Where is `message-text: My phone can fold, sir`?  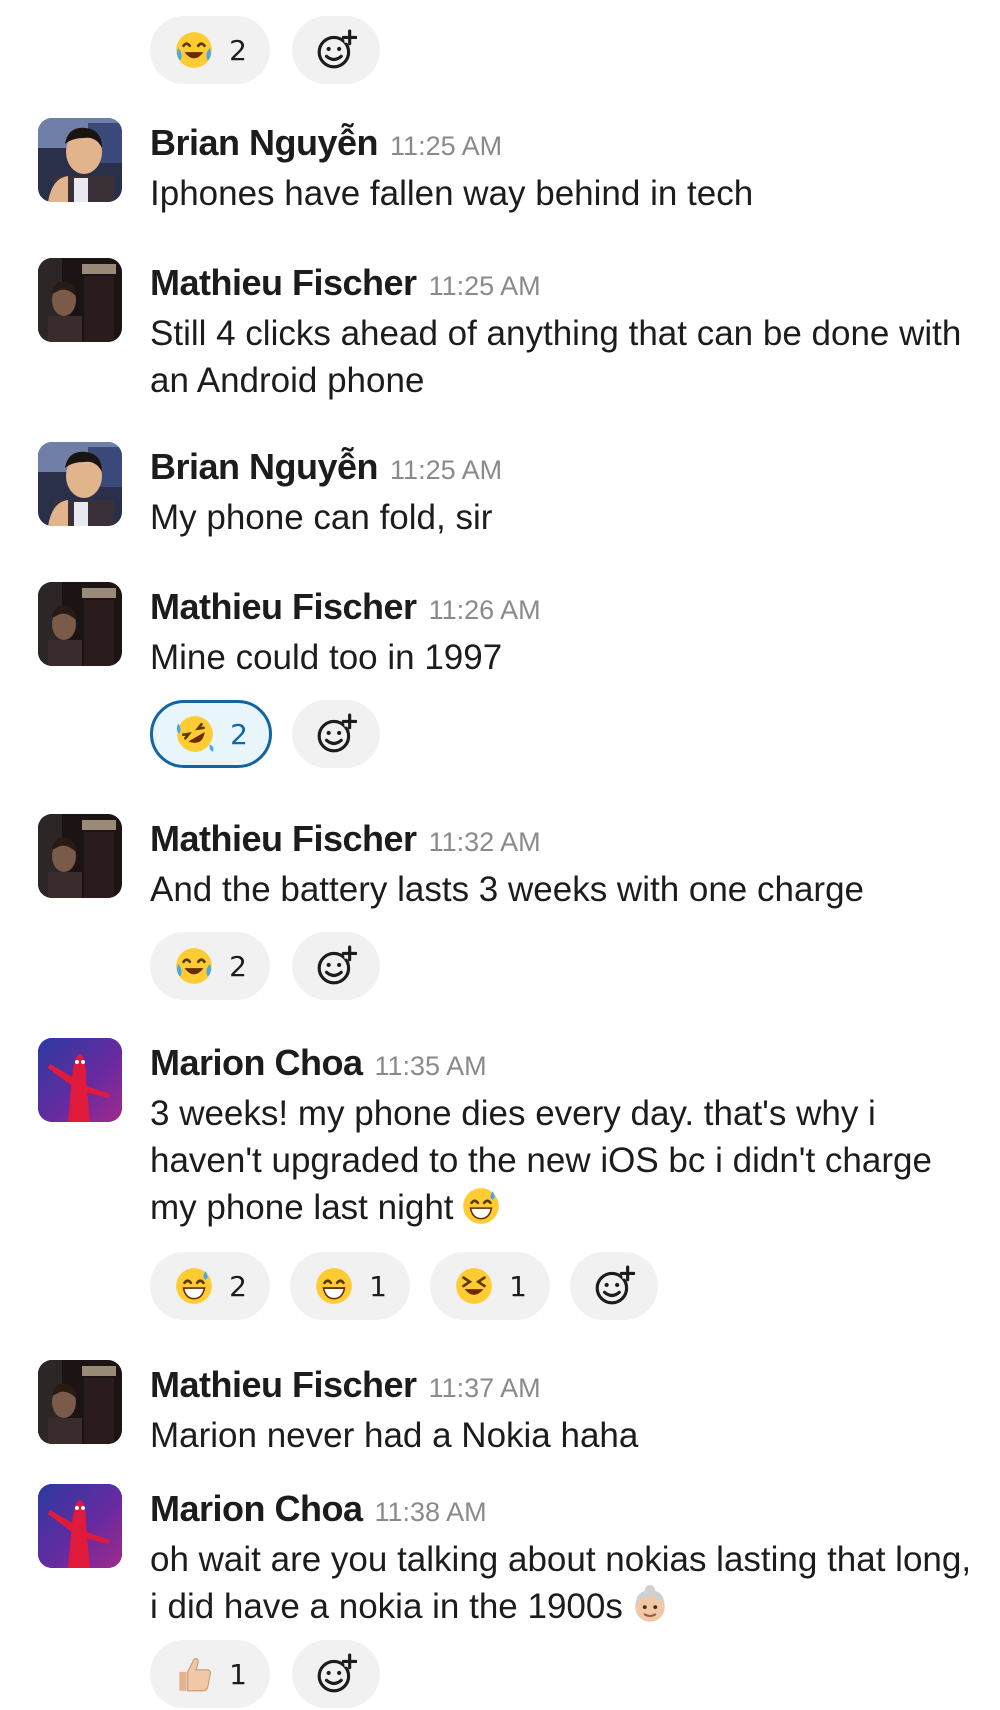 message-text: My phone can fold, sir is located at coordinates (321, 517).